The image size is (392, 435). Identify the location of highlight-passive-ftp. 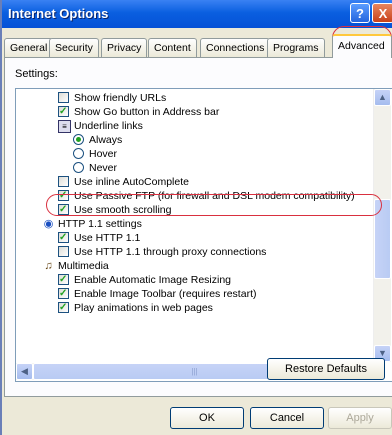
(214, 205).